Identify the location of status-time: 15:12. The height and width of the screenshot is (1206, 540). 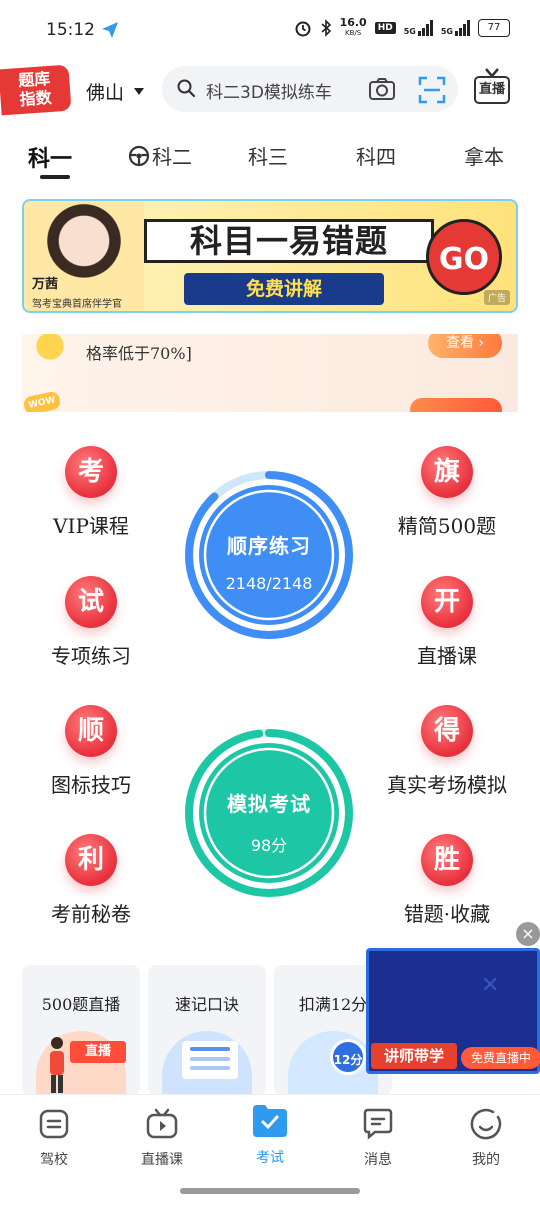
(70, 30).